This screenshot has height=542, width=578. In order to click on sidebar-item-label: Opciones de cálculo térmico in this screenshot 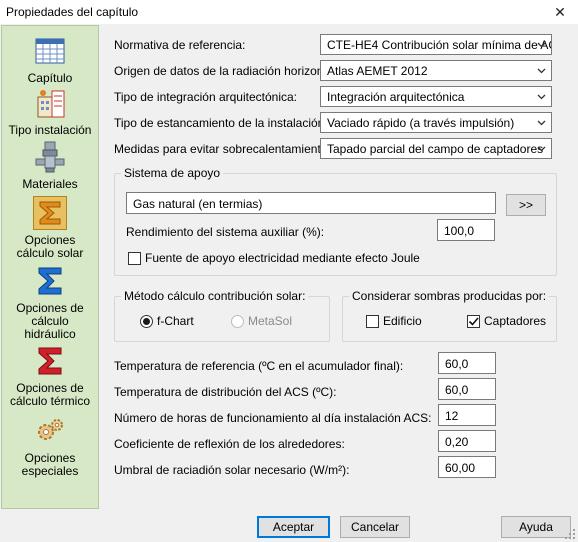, I will do `click(50, 394)`.